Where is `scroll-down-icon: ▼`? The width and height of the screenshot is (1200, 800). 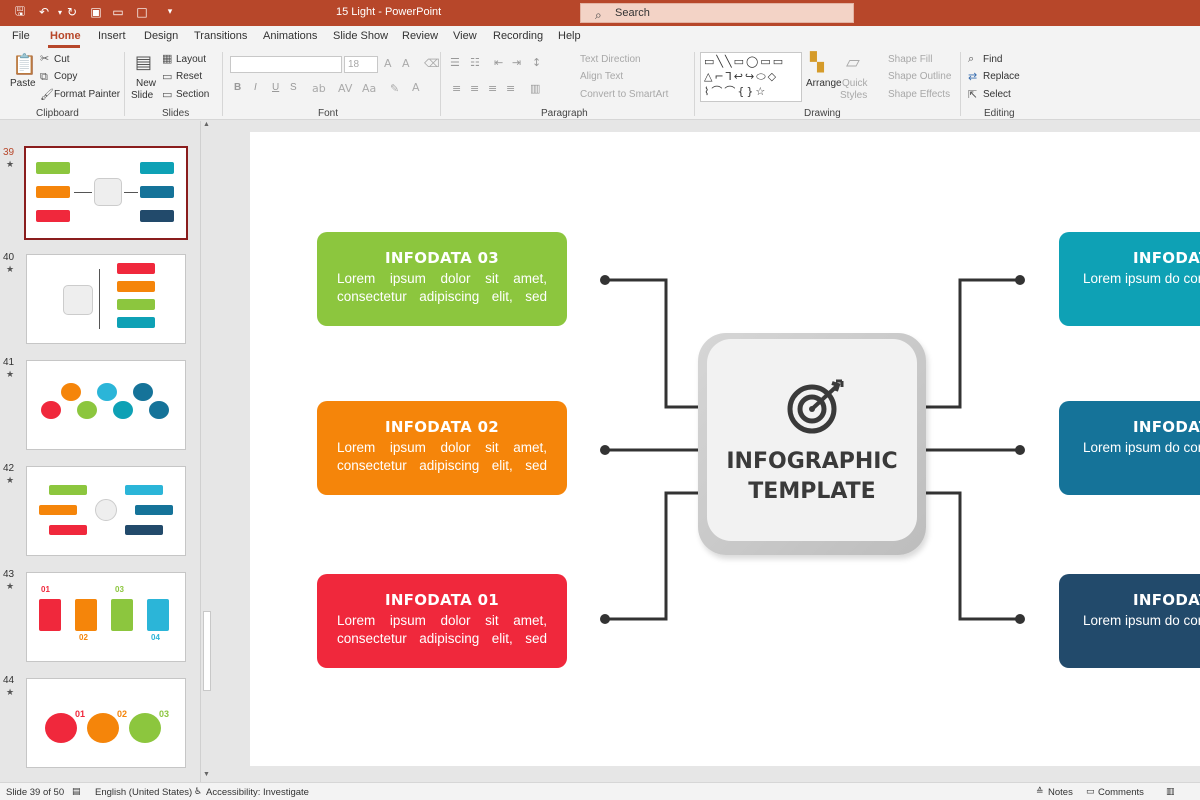
scroll-down-icon: ▼ is located at coordinates (206, 774).